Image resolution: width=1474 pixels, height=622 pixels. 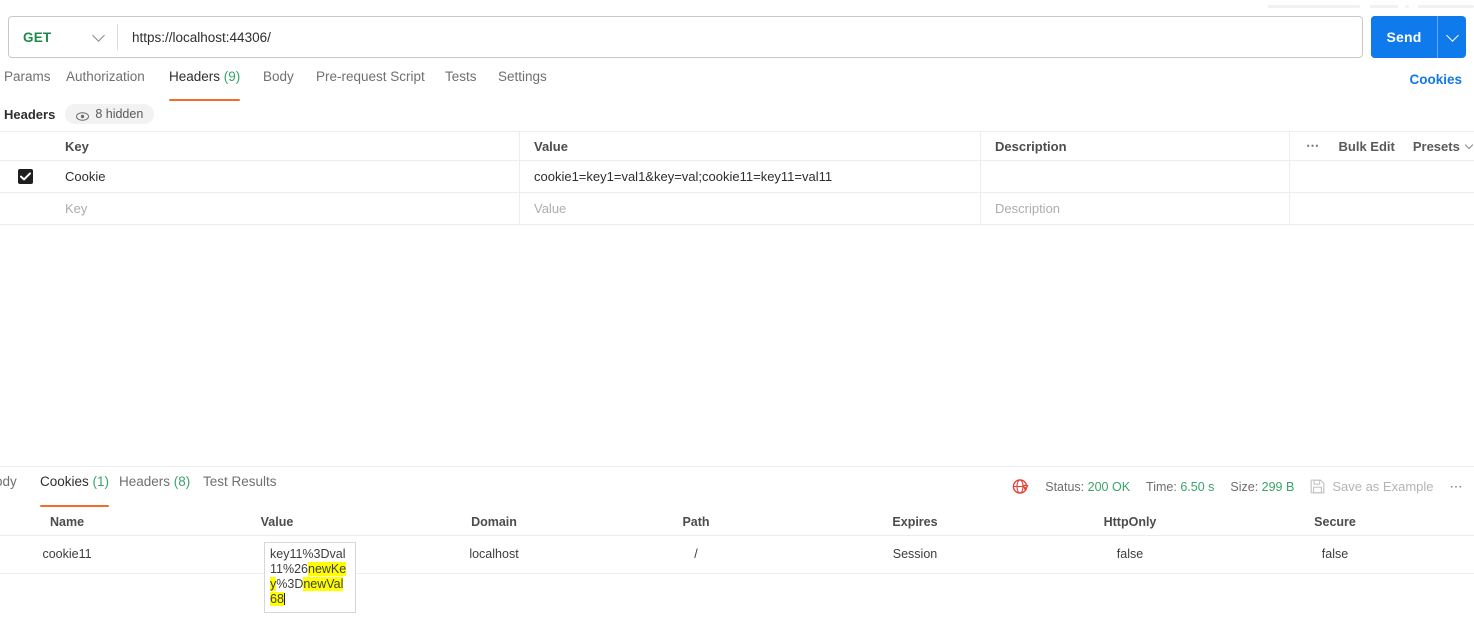 I want to click on cookies-column-domain: Domain, so click(x=494, y=522).